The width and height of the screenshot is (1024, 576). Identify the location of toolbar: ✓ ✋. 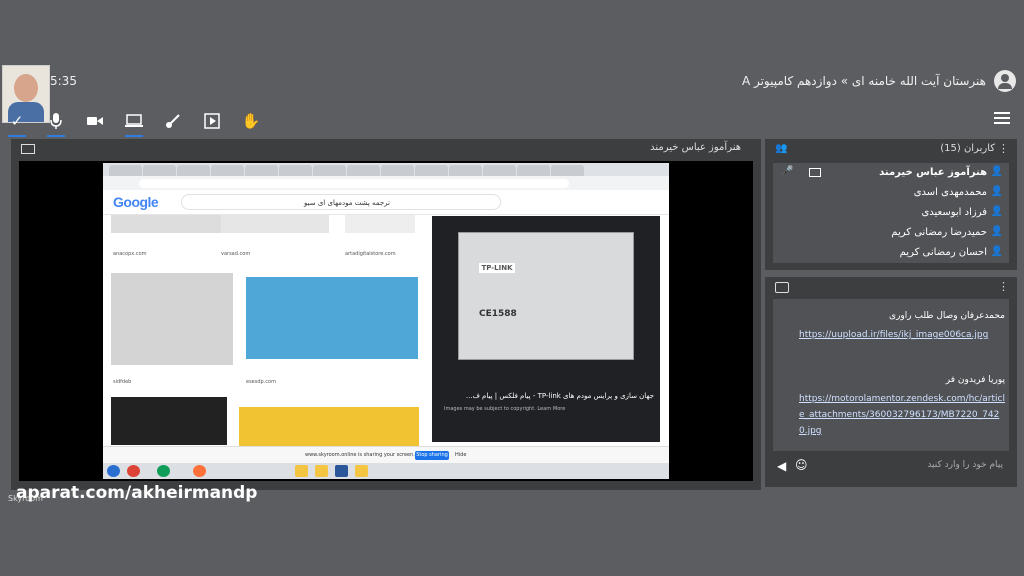
(134, 123).